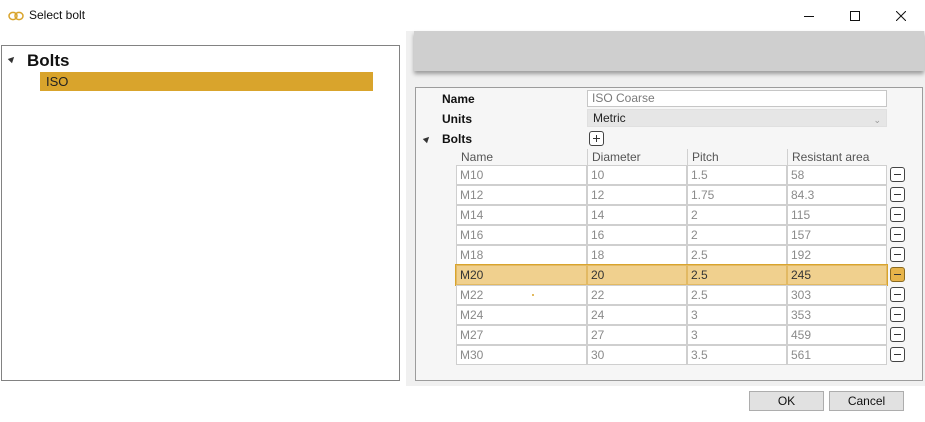 The image size is (925, 422). I want to click on ok-button: OK, so click(786, 401).